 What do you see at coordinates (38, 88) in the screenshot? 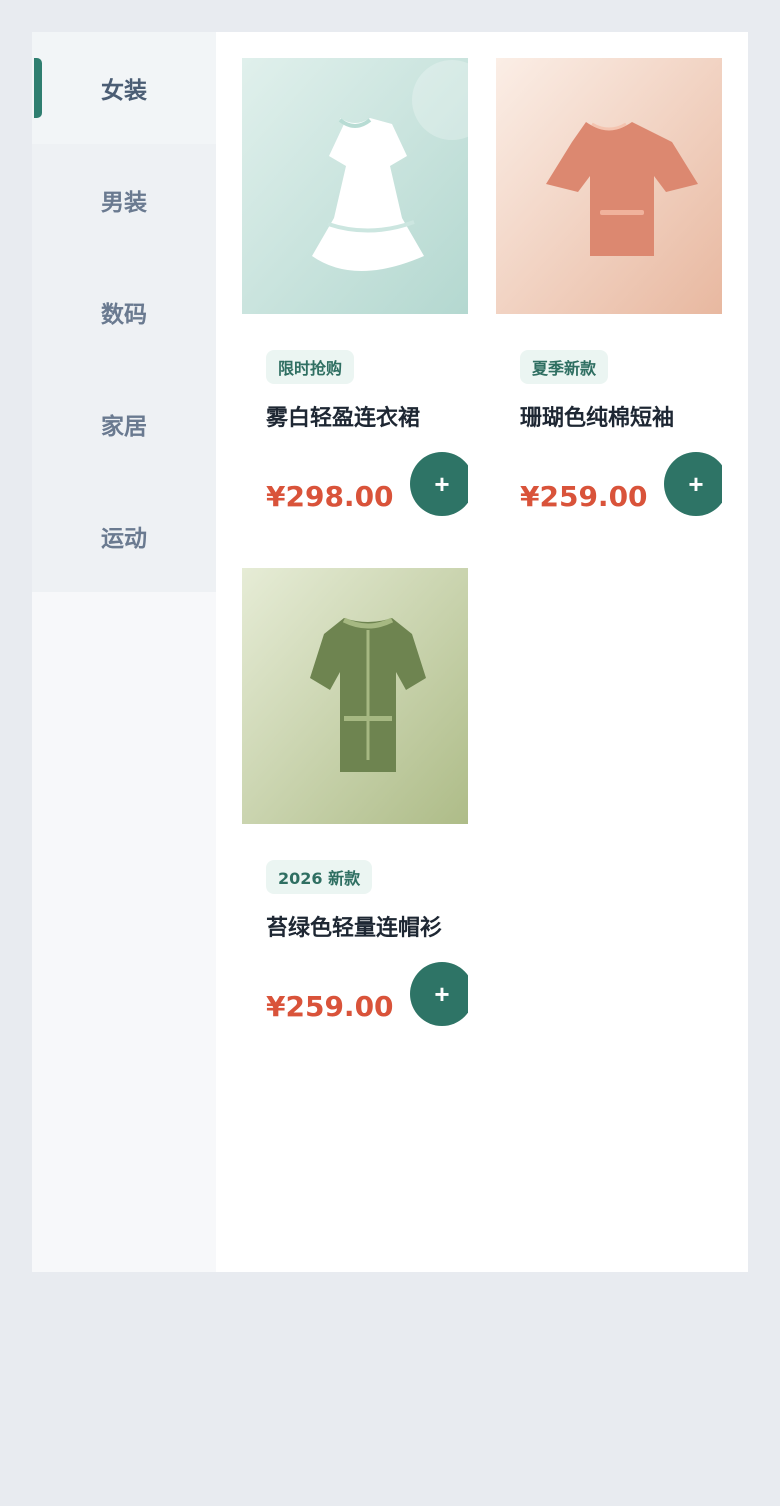
I see `active-indicator` at bounding box center [38, 88].